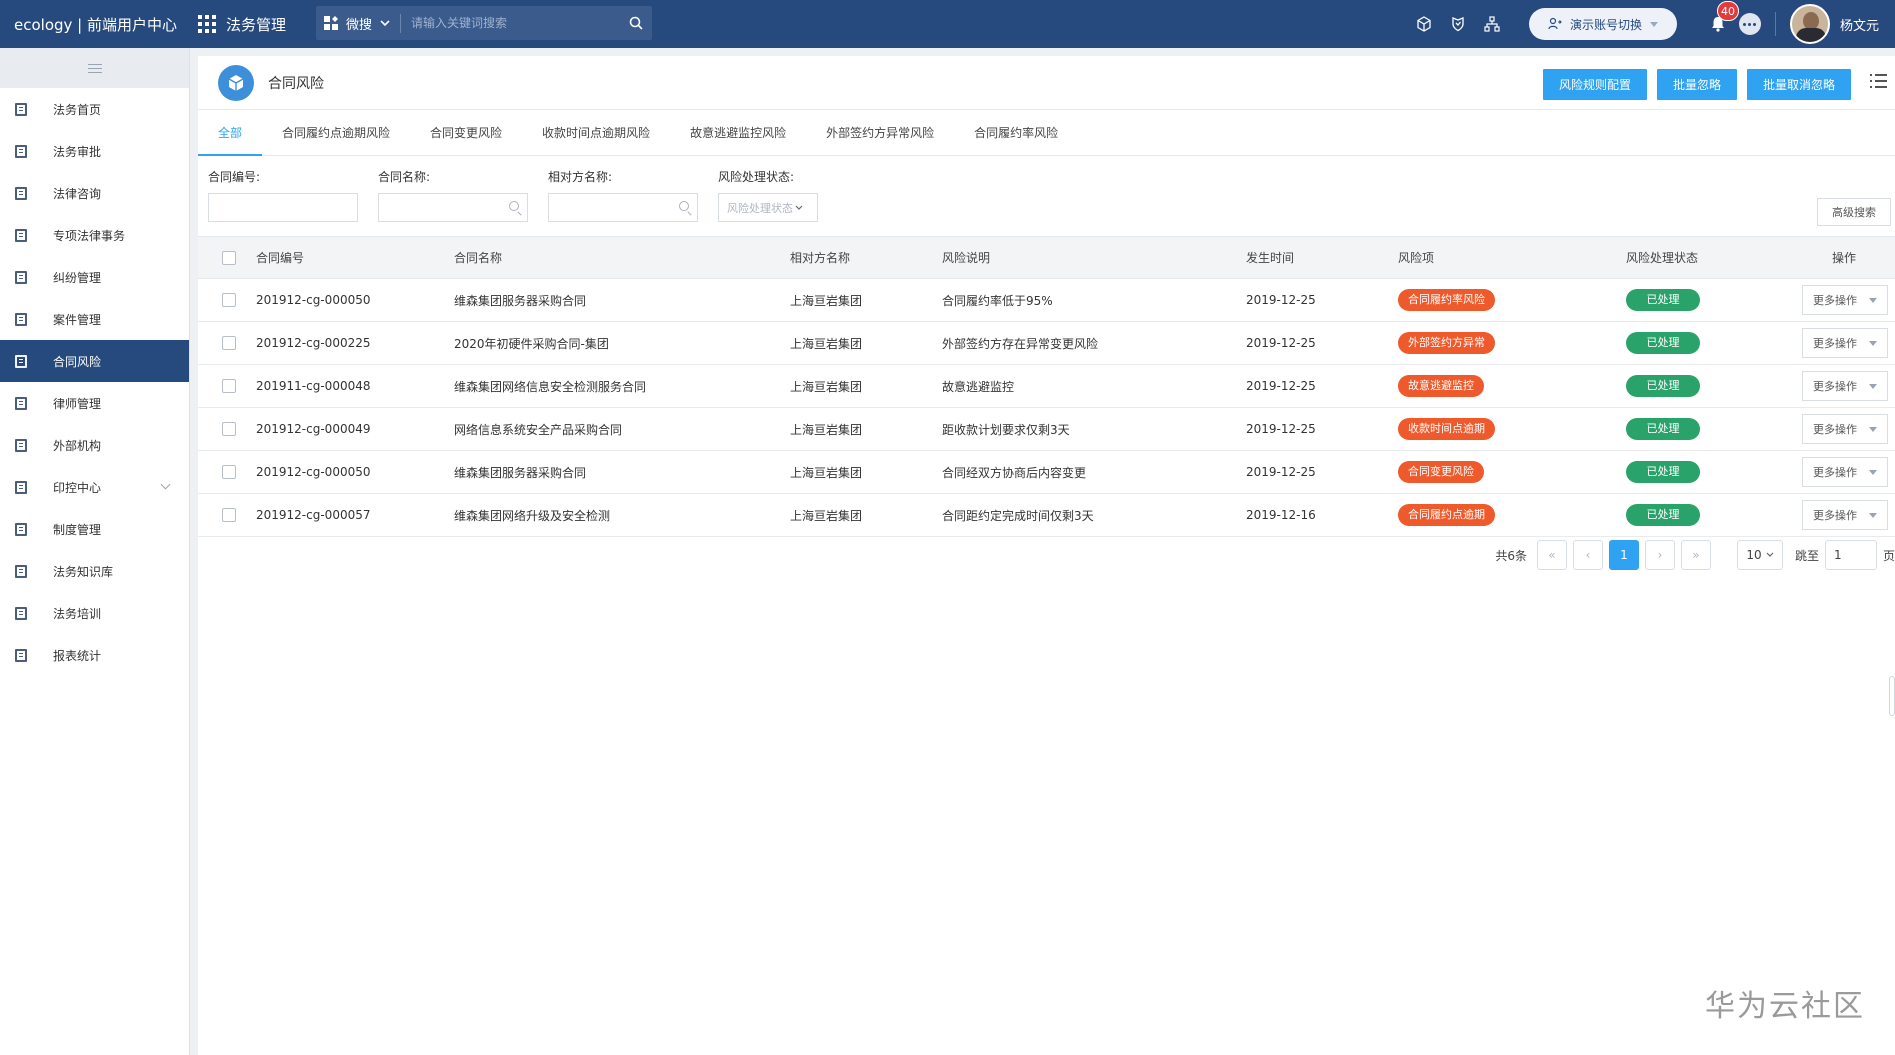 The image size is (1895, 1055). I want to click on prev-page-button: ‹, so click(1587, 555).